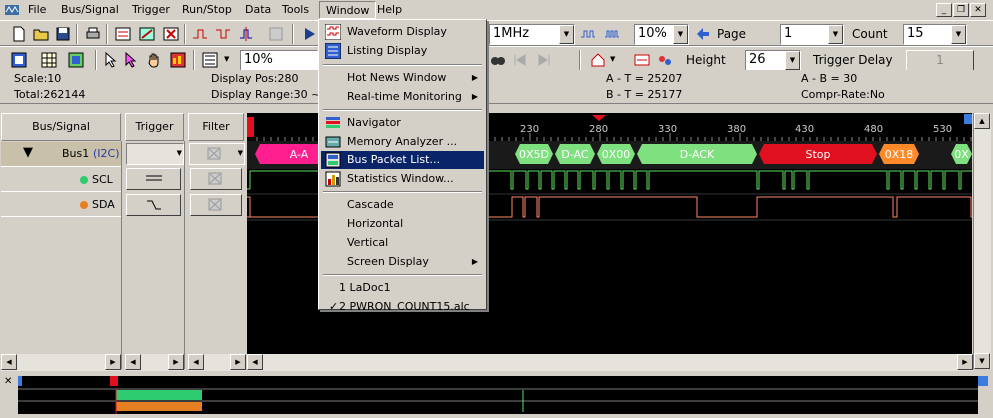  Describe the element at coordinates (110, 59) in the screenshot. I see `pointer-icon` at that location.